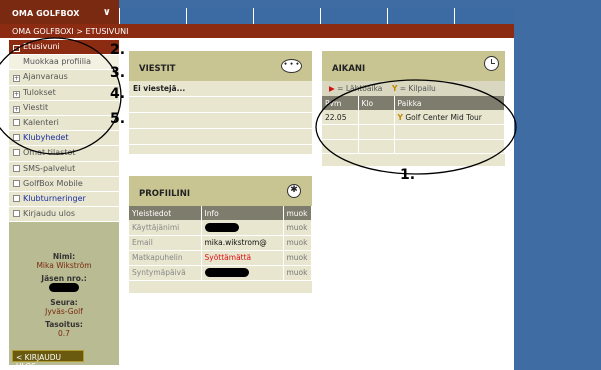  What do you see at coordinates (408, 175) in the screenshot?
I see `annotation-label-1: 1.` at bounding box center [408, 175].